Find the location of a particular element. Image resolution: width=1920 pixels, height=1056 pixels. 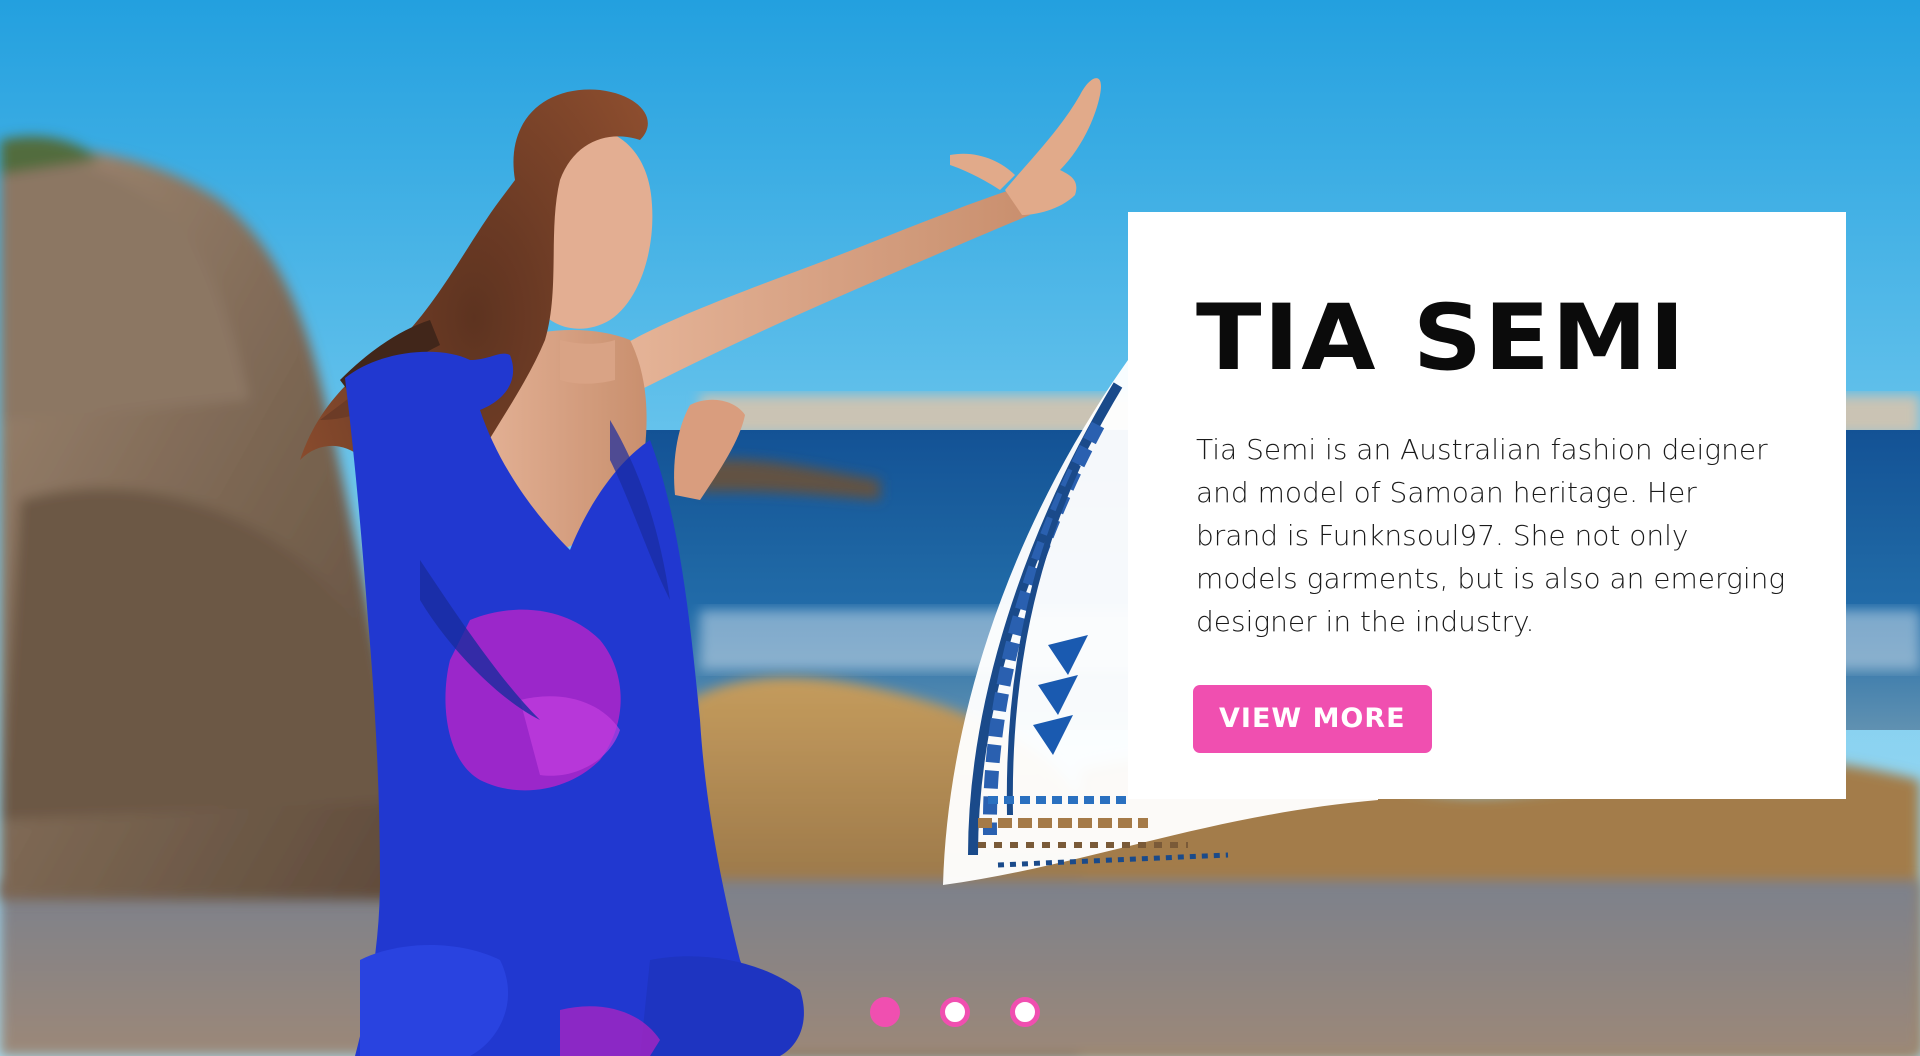

hero-title: TIA SEMI is located at coordinates (1441, 337).